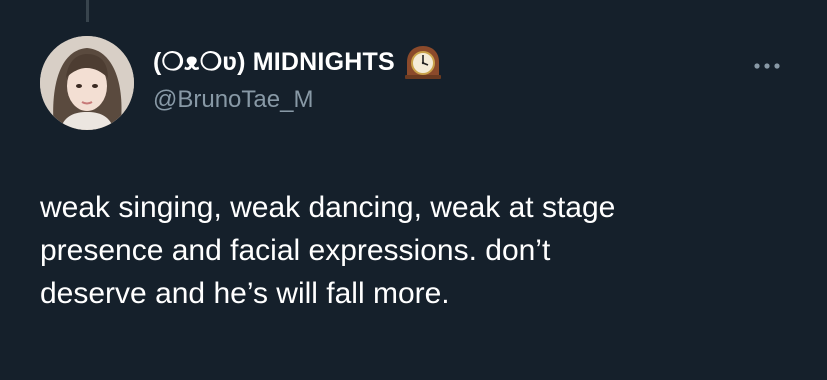 The image size is (827, 380). Describe the element at coordinates (233, 100) in the screenshot. I see `user-handle: @BrunoTae_M` at that location.